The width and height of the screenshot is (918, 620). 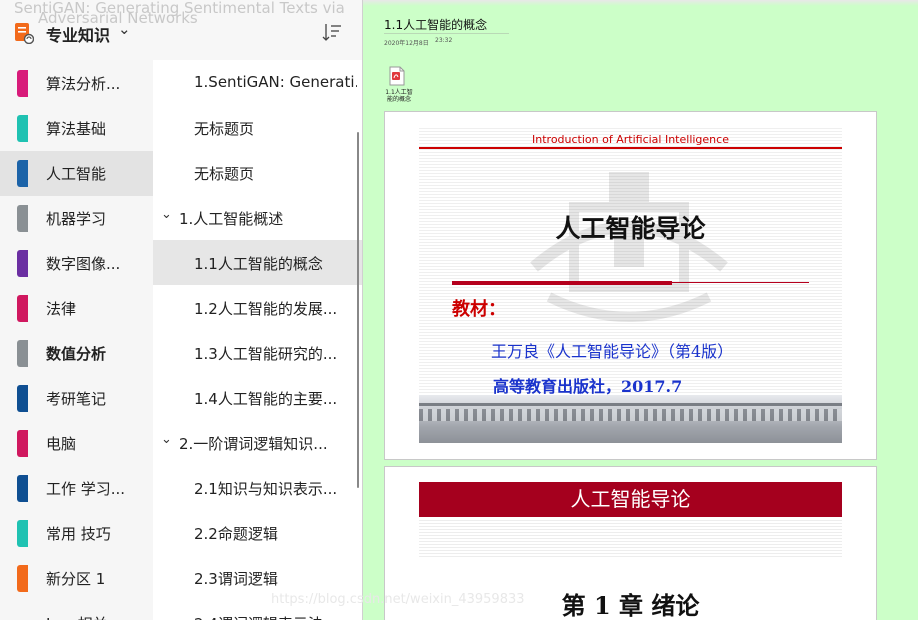 I want to click on section-label: 数值分析, so click(x=76, y=354).